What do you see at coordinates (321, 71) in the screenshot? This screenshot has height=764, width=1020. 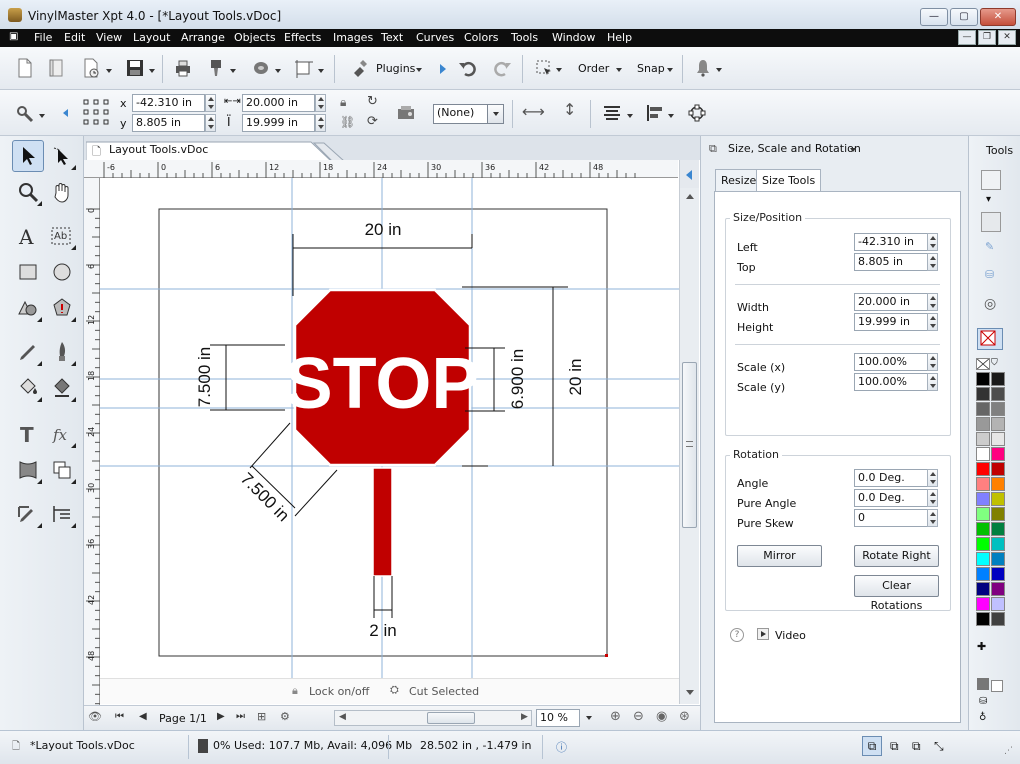 I see `page-setup-dropdown-caret` at bounding box center [321, 71].